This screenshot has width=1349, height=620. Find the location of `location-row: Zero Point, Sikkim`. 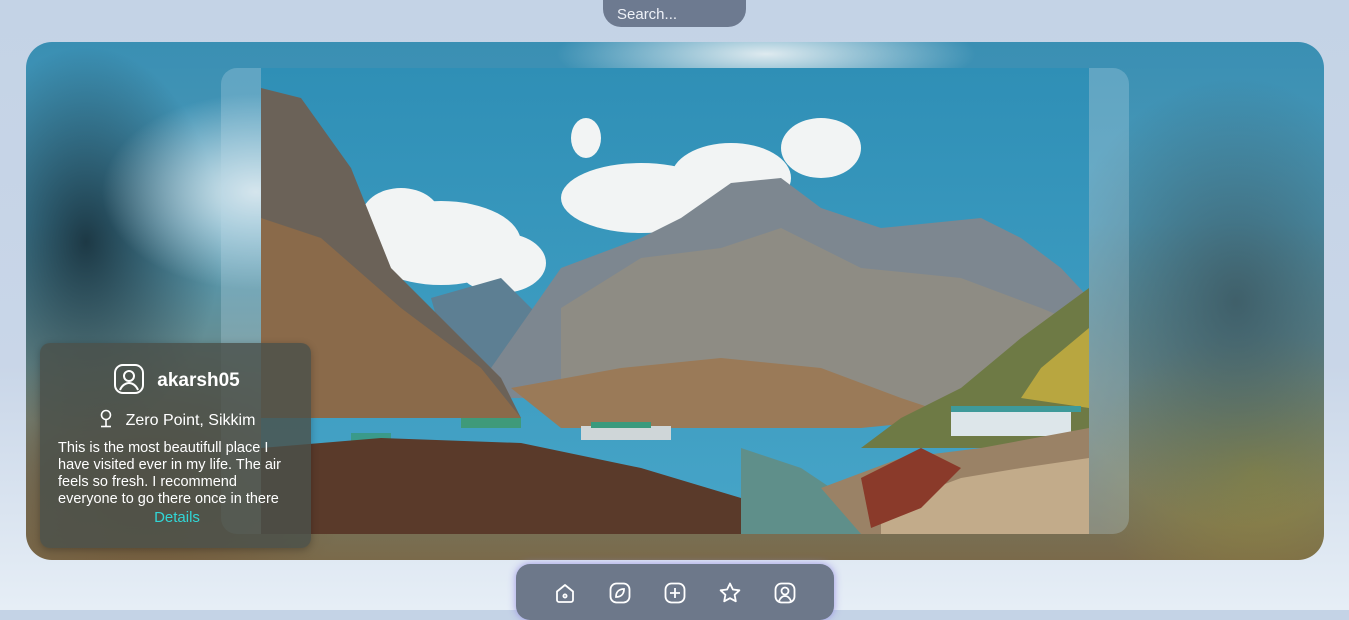

location-row: Zero Point, Sikkim is located at coordinates (176, 421).